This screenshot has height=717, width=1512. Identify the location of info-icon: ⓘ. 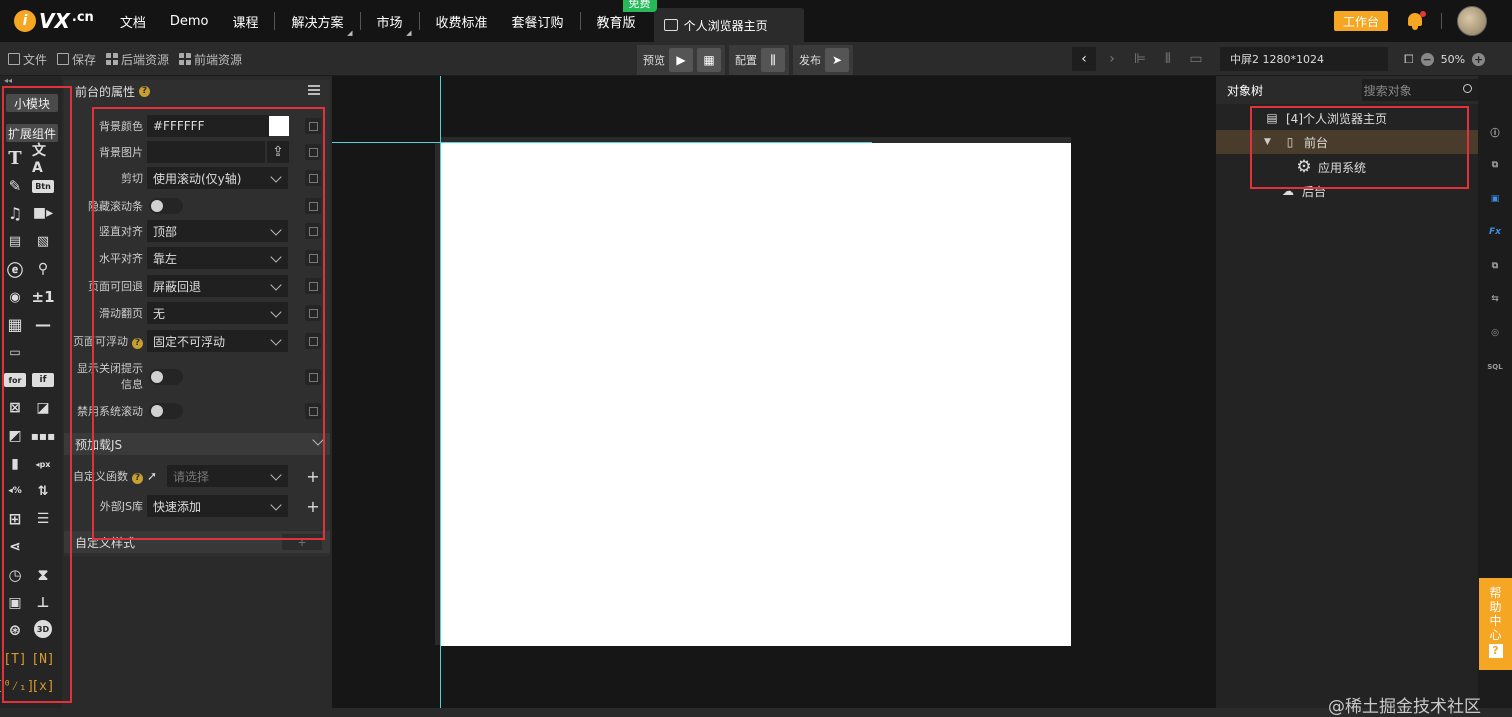
(1495, 132).